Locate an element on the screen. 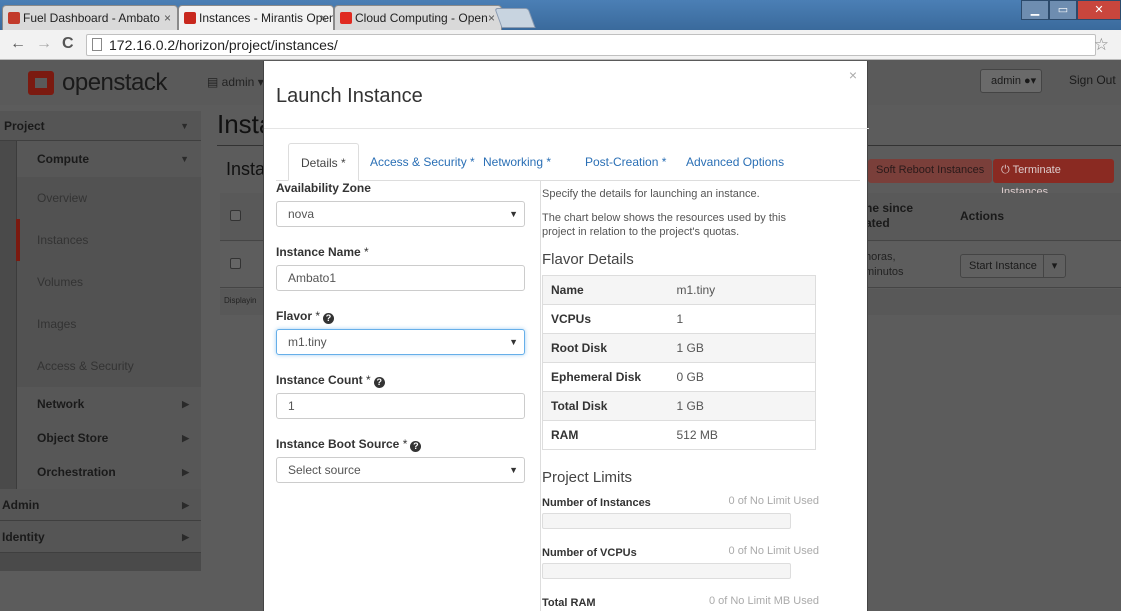 Image resolution: width=1121 pixels, height=611 pixels. soft-reboot-button: Soft Reboot Instances is located at coordinates (930, 171).